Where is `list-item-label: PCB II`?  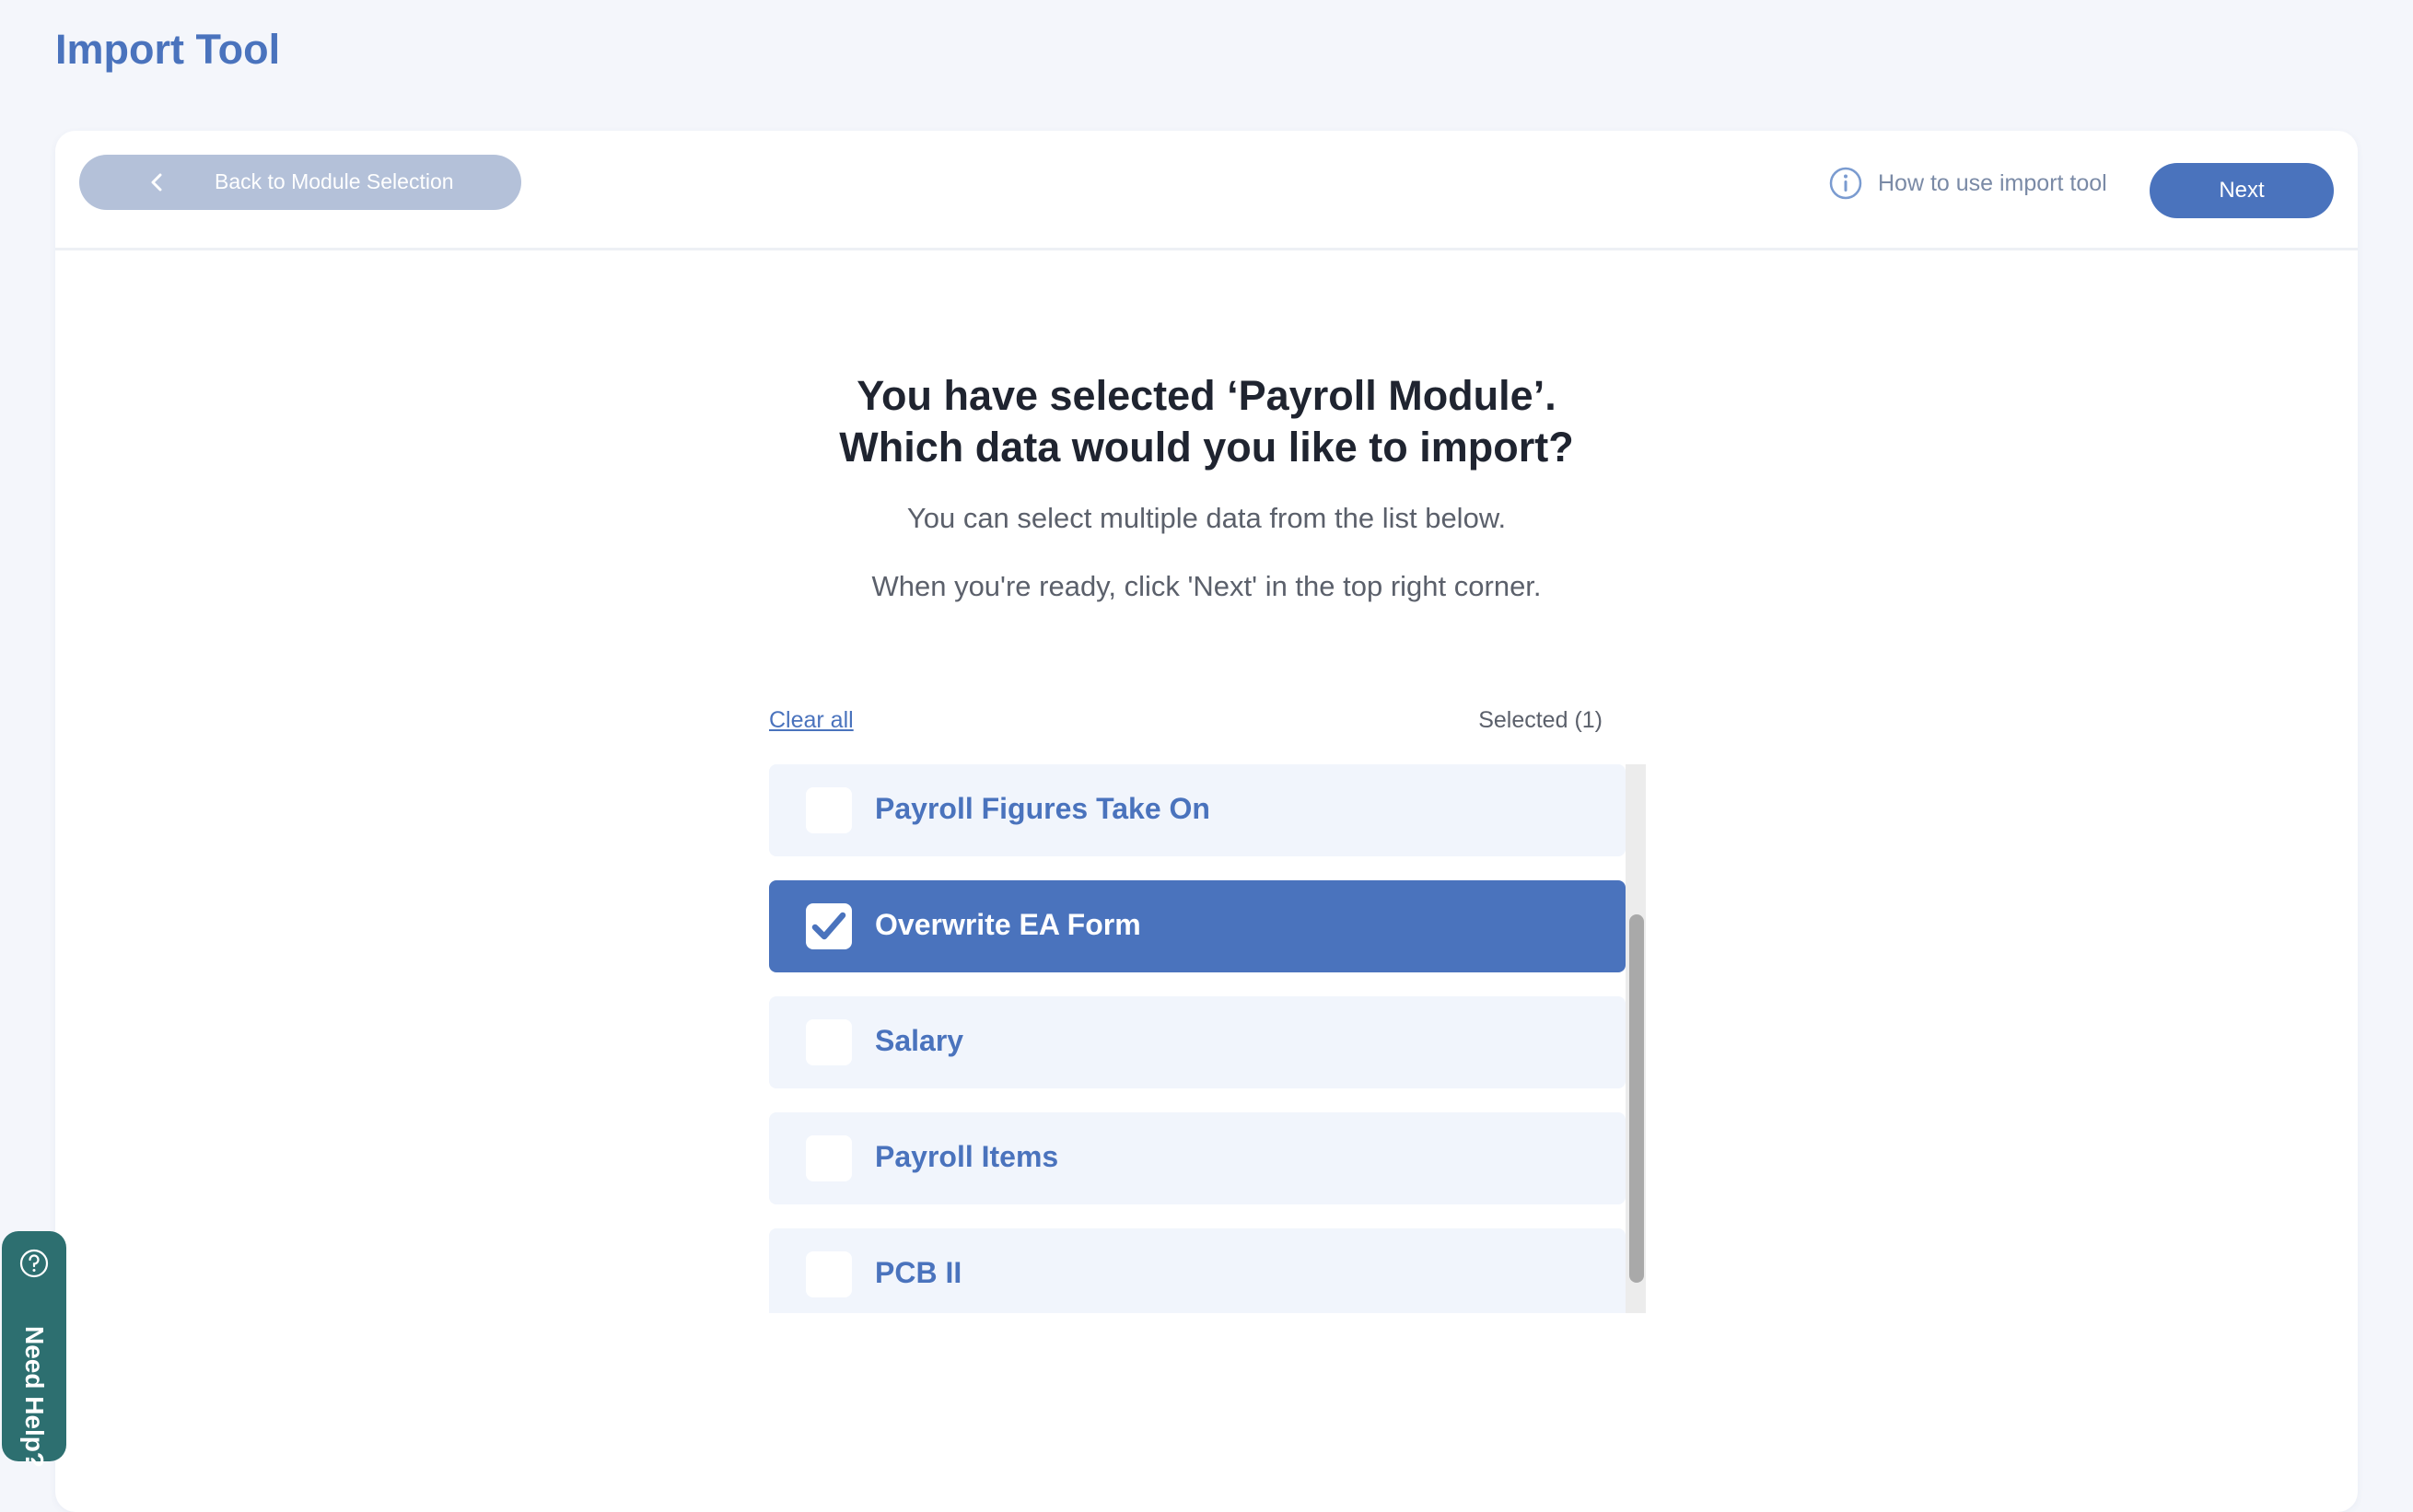 list-item-label: PCB II is located at coordinates (919, 1272).